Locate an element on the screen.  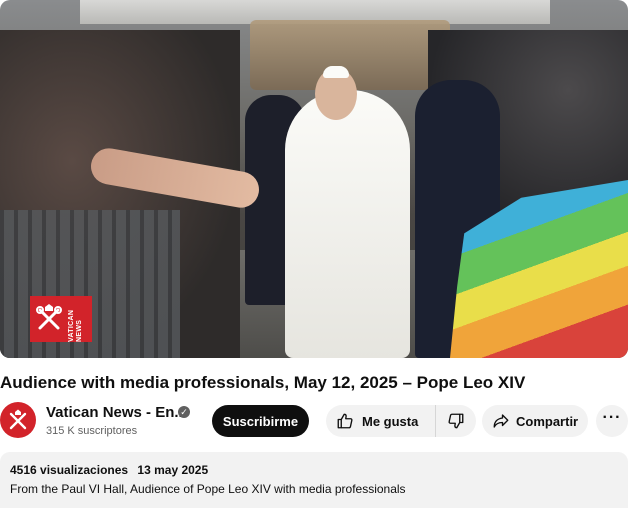
dislike-button is located at coordinates (456, 421).